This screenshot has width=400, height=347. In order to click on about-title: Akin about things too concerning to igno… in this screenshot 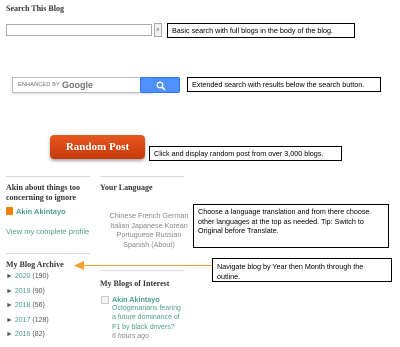, I will do `click(43, 192)`.